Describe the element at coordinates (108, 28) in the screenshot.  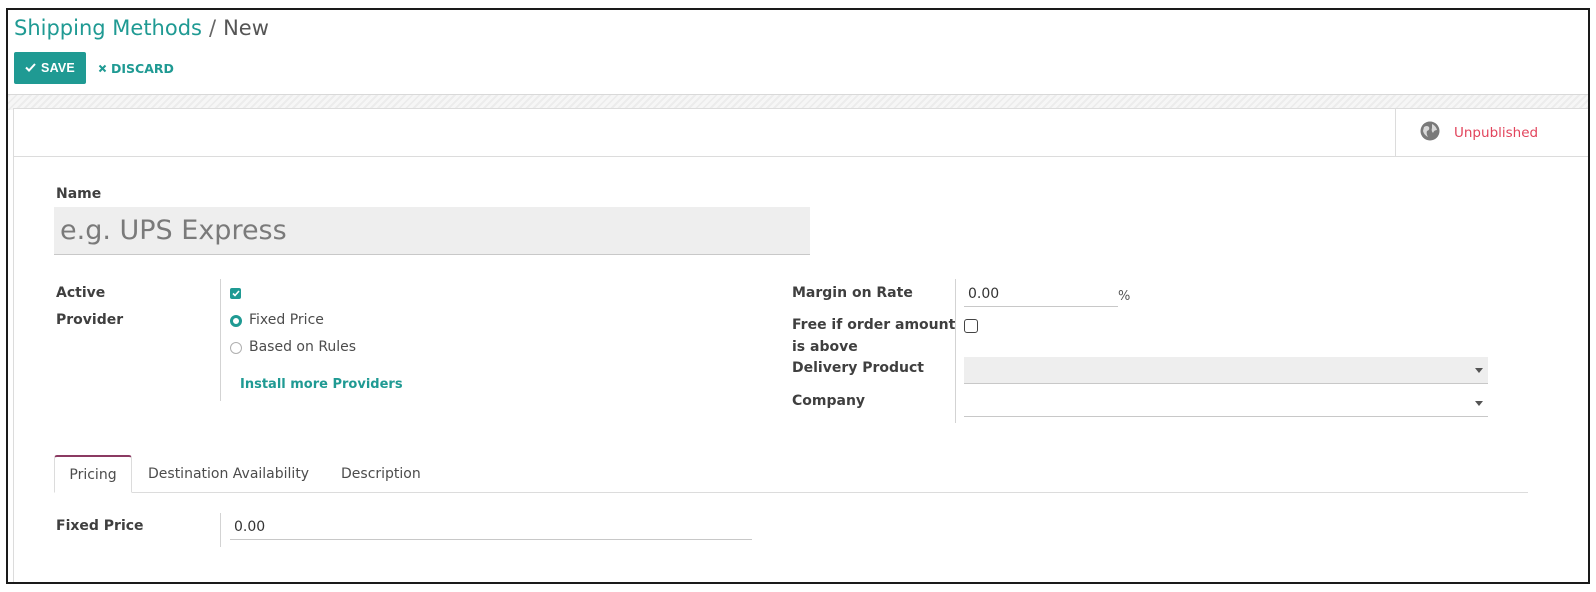
I see `breadcrumb-shipping-methods-link: Shipping Methods` at that location.